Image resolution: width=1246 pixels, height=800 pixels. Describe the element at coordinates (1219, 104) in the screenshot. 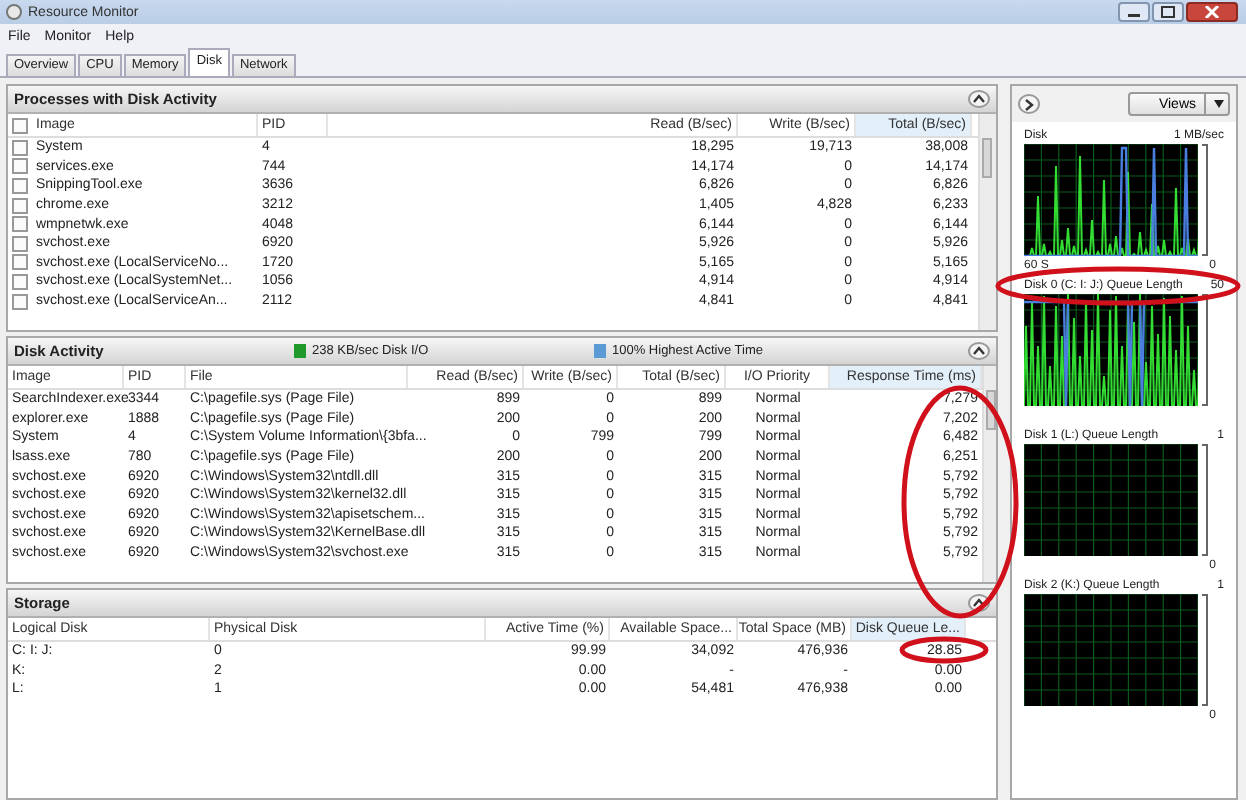

I see `caret-icon` at that location.